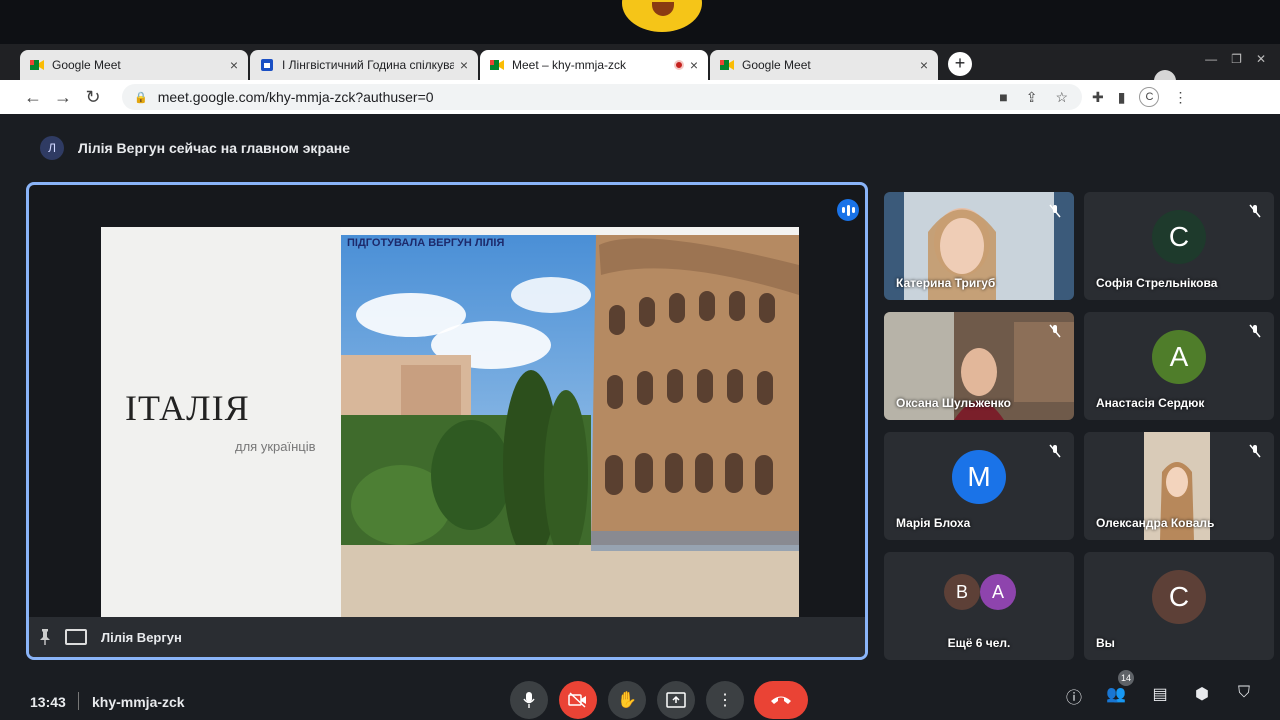  I want to click on participant-name: Софія Стрельнікова, so click(1157, 283).